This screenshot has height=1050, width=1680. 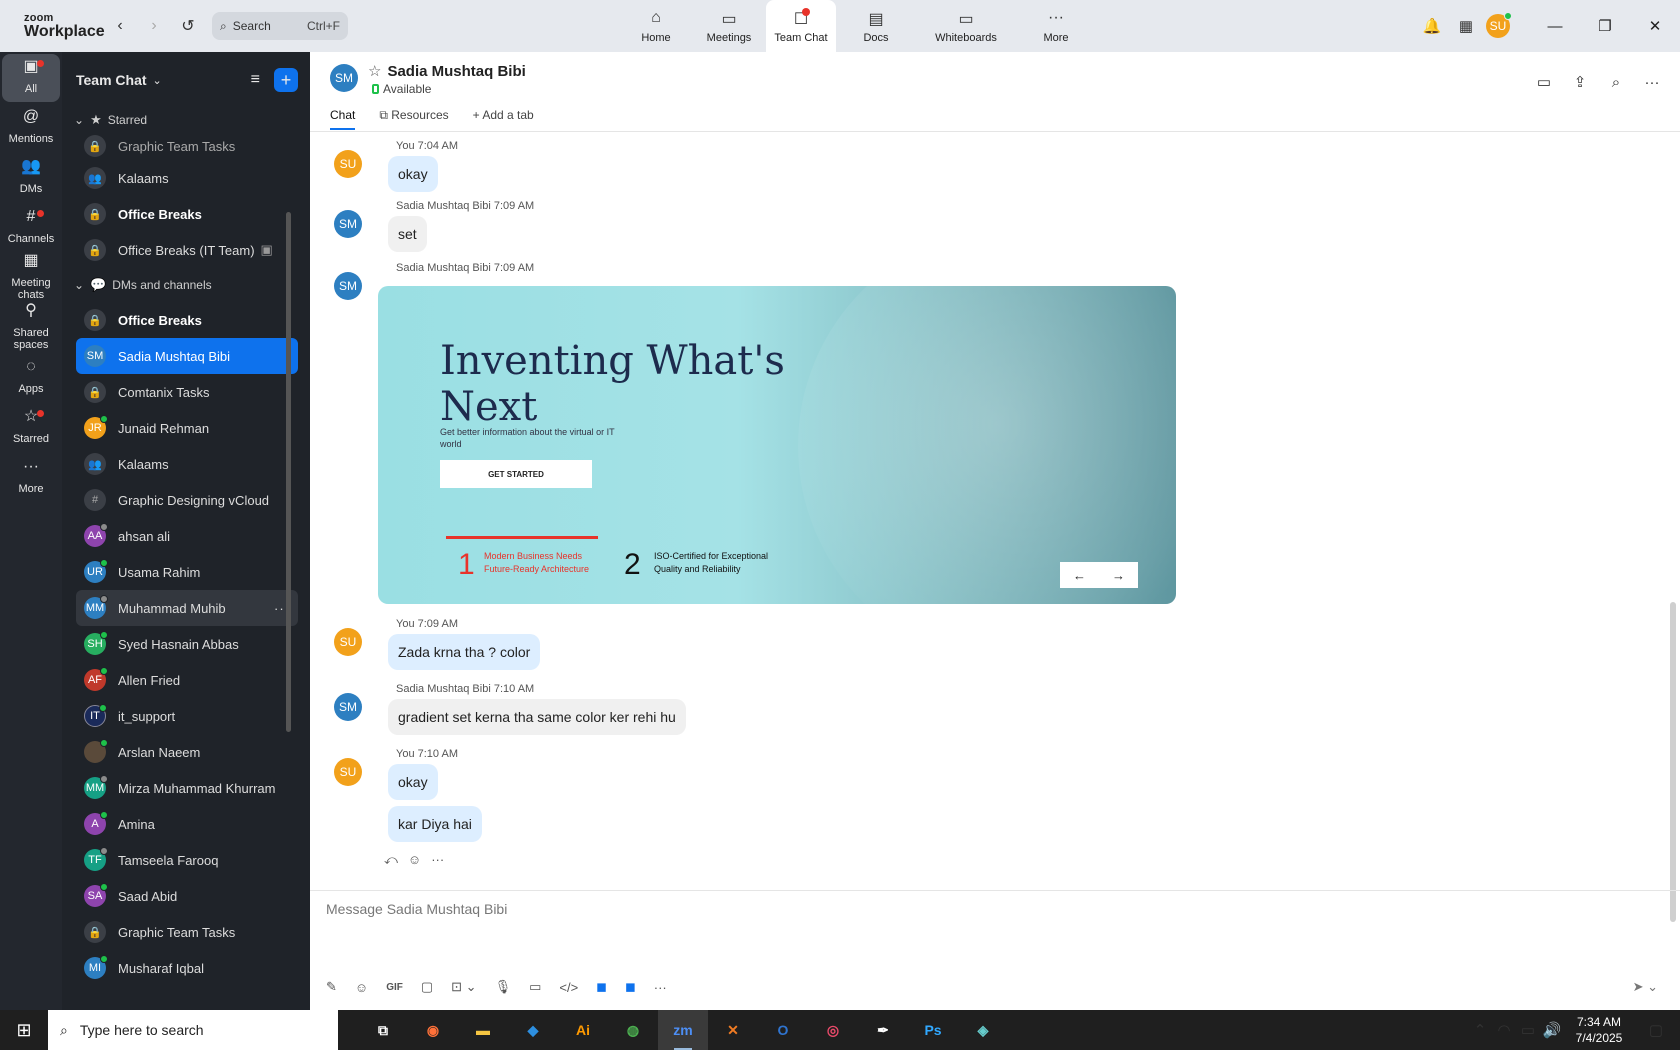 I want to click on tab-meetings: ▭ Meetings, so click(x=729, y=26).